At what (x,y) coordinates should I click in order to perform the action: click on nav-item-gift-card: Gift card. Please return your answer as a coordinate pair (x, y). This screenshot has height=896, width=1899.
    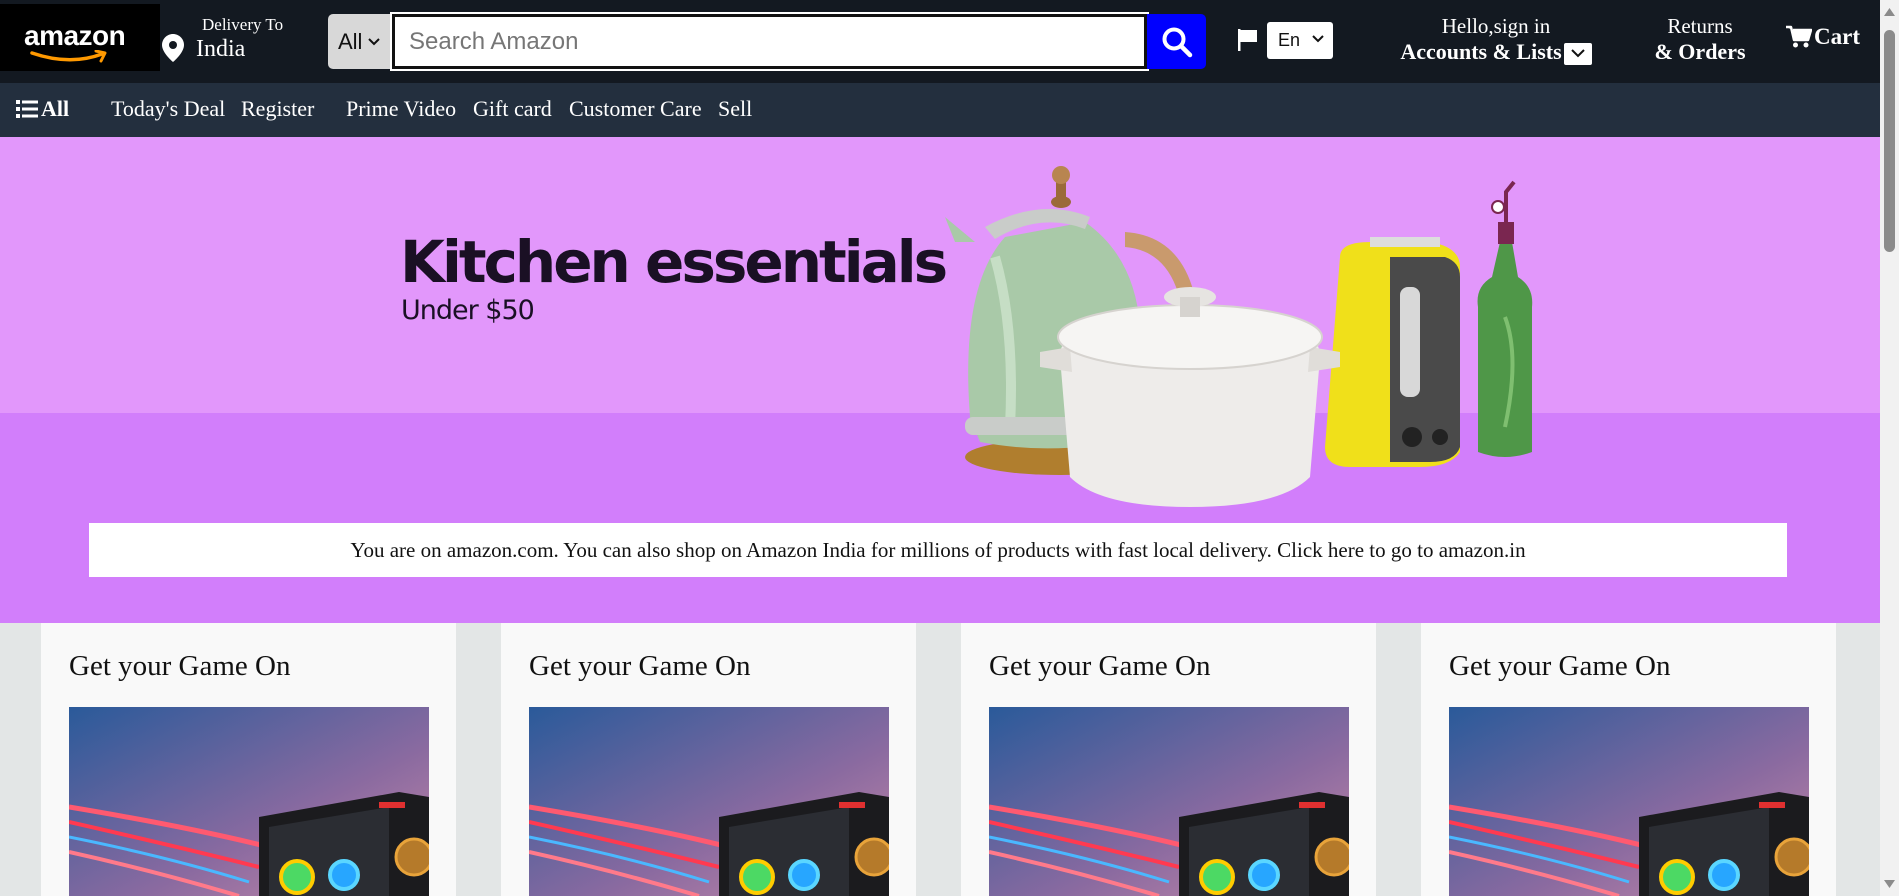
    Looking at the image, I should click on (512, 109).